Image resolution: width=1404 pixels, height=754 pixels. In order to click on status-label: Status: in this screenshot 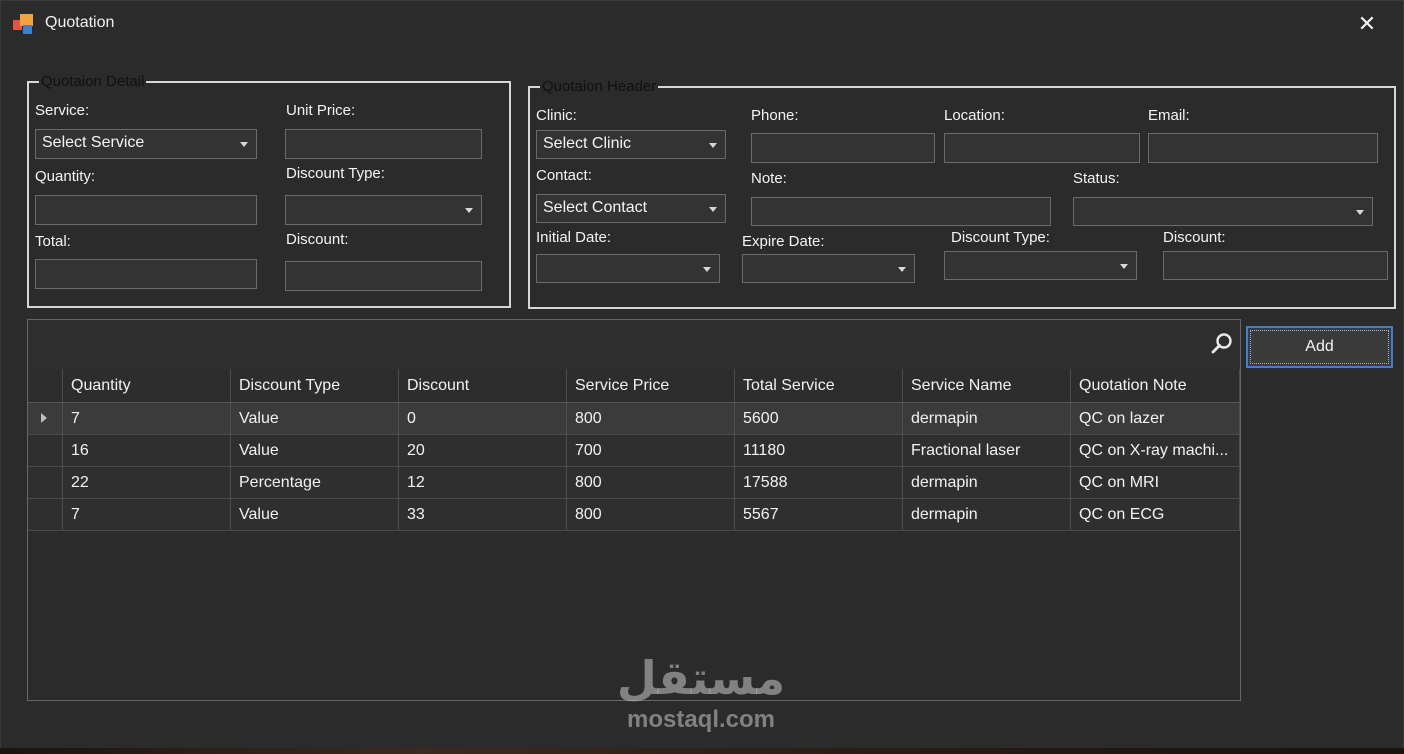, I will do `click(1096, 178)`.